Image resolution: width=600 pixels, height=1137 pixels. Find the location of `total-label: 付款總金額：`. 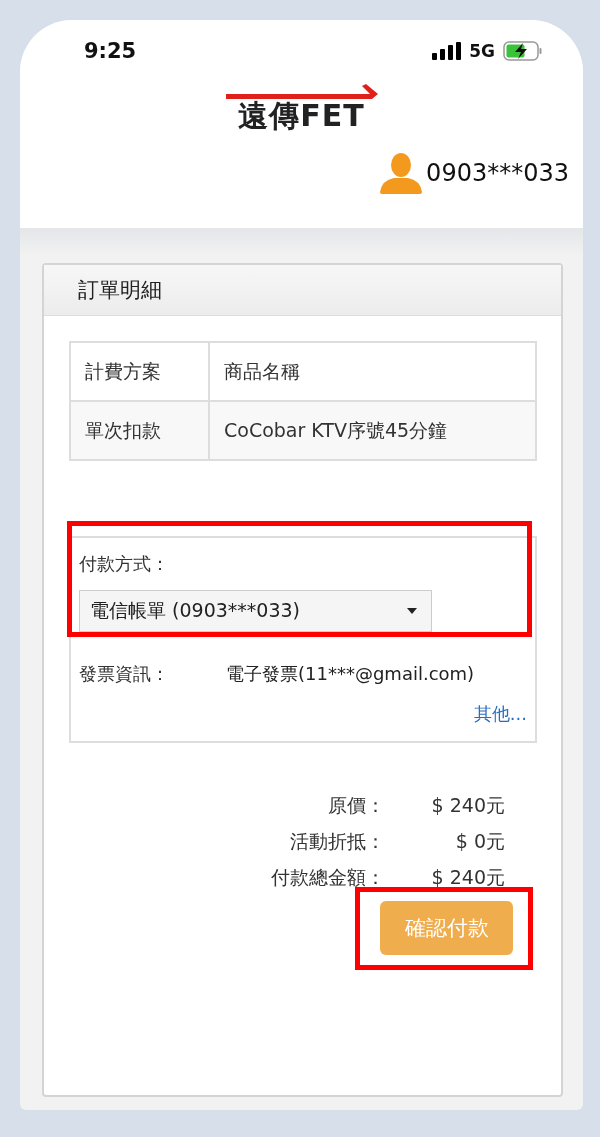

total-label: 付款總金額： is located at coordinates (328, 877).